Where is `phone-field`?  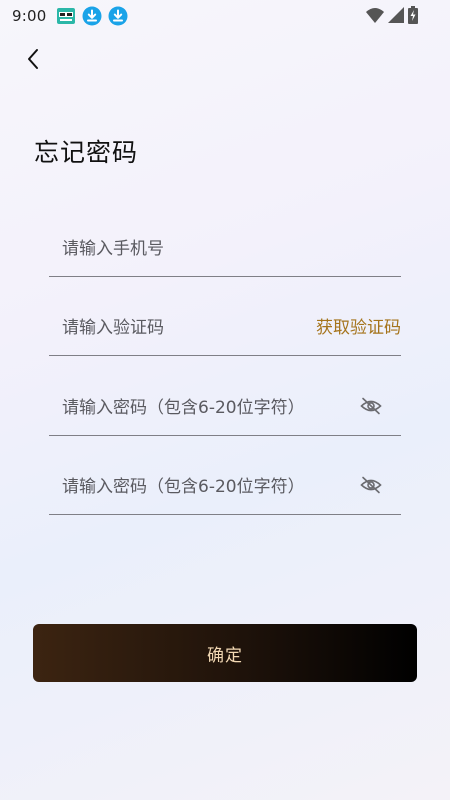
phone-field is located at coordinates (225, 237).